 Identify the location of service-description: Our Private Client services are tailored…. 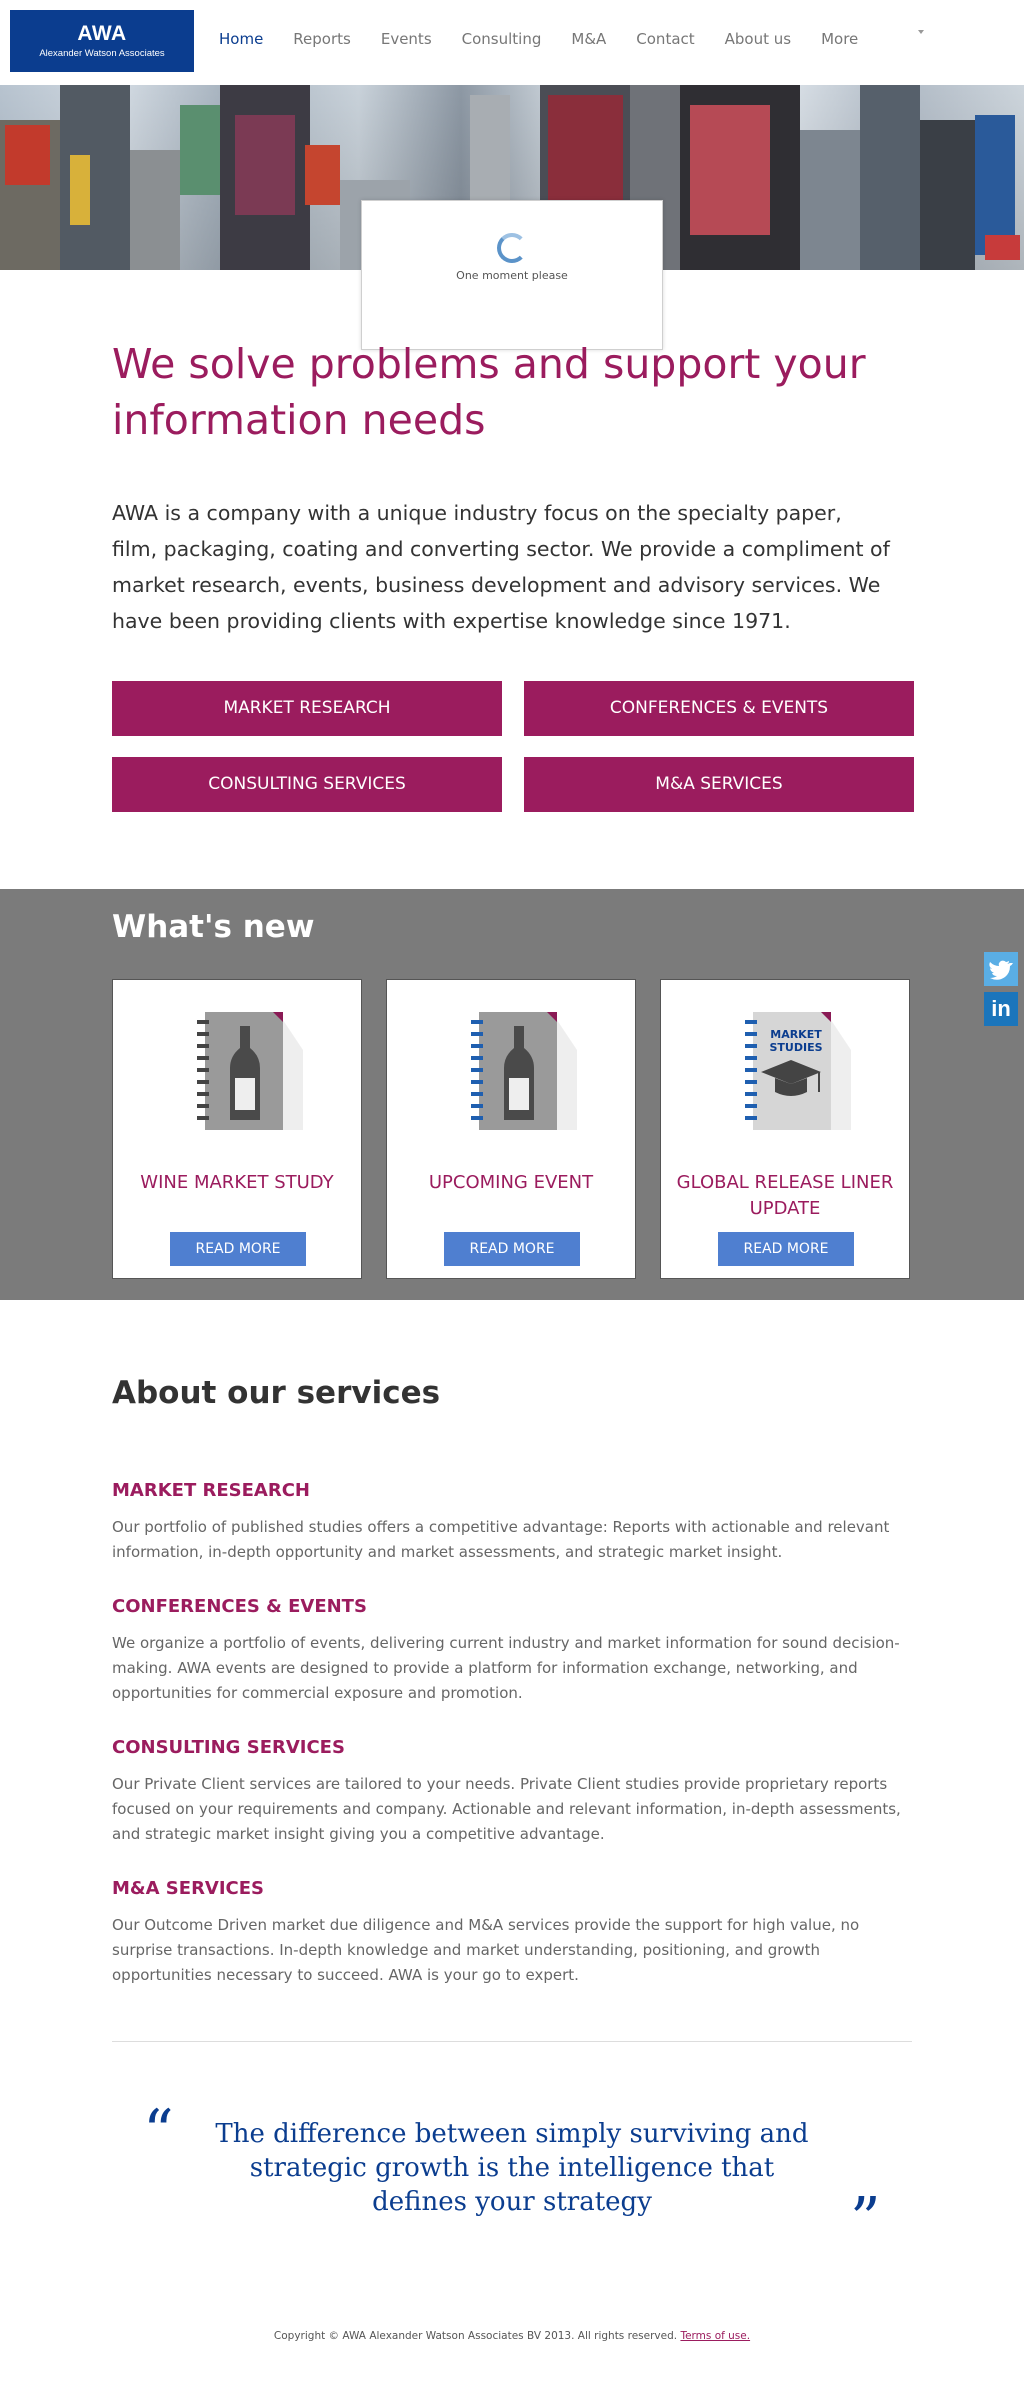
(506, 1809).